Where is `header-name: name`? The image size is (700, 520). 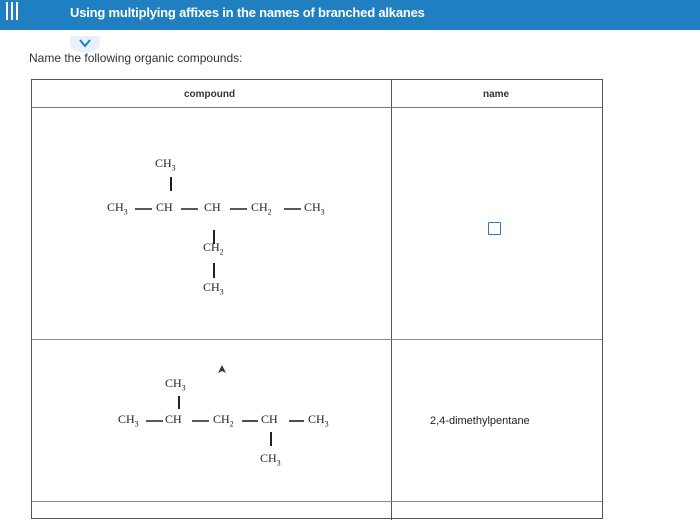 header-name: name is located at coordinates (496, 94).